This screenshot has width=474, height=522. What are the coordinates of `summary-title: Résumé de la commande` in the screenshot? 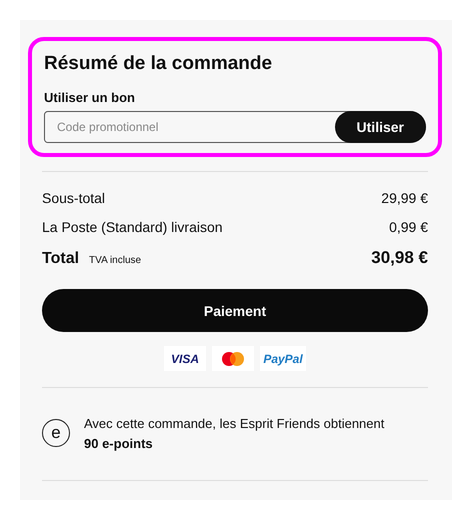 It's located at (159, 64).